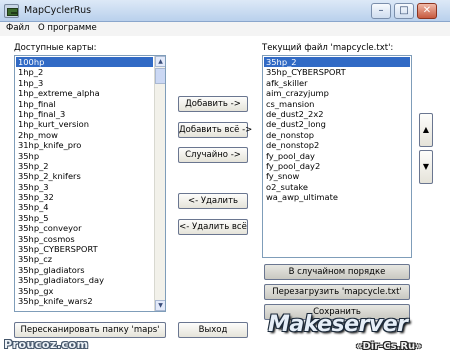 The height and width of the screenshot is (357, 450). I want to click on list-item: 1hp_extreme_alpha, so click(84, 93).